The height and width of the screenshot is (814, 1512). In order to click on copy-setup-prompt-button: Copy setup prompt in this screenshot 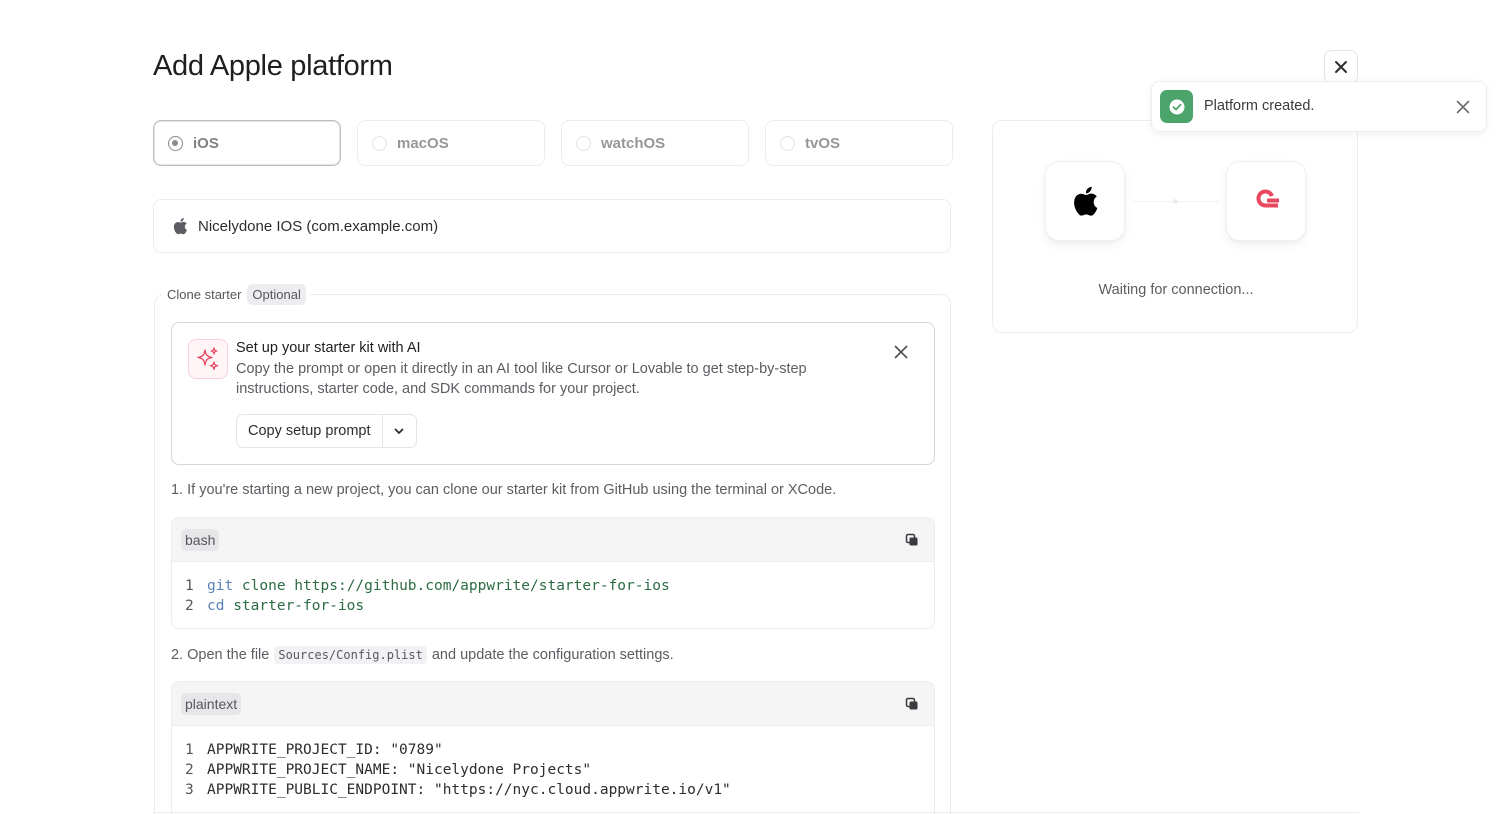, I will do `click(309, 431)`.